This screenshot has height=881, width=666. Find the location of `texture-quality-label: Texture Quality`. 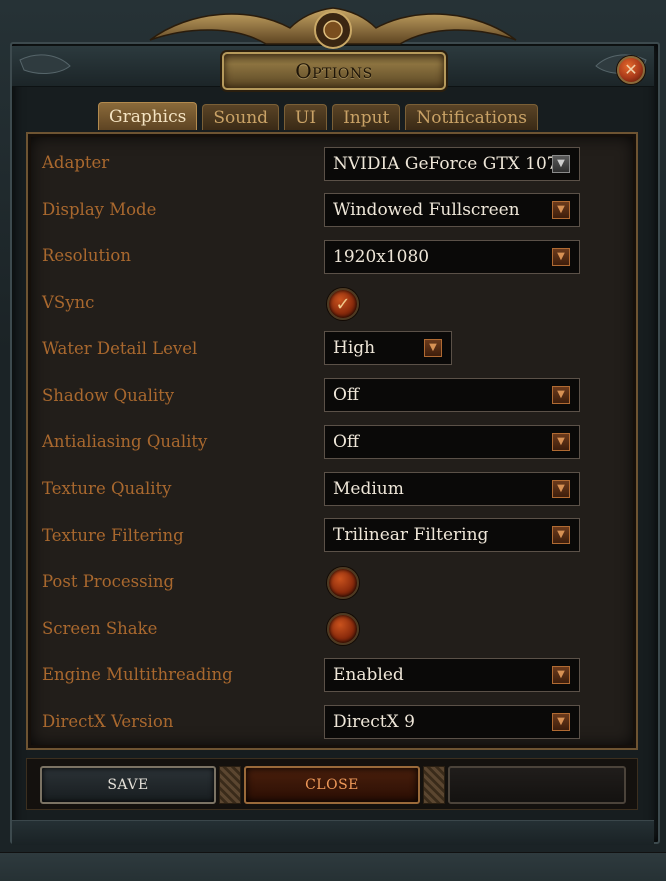

texture-quality-label: Texture Quality is located at coordinates (107, 488).